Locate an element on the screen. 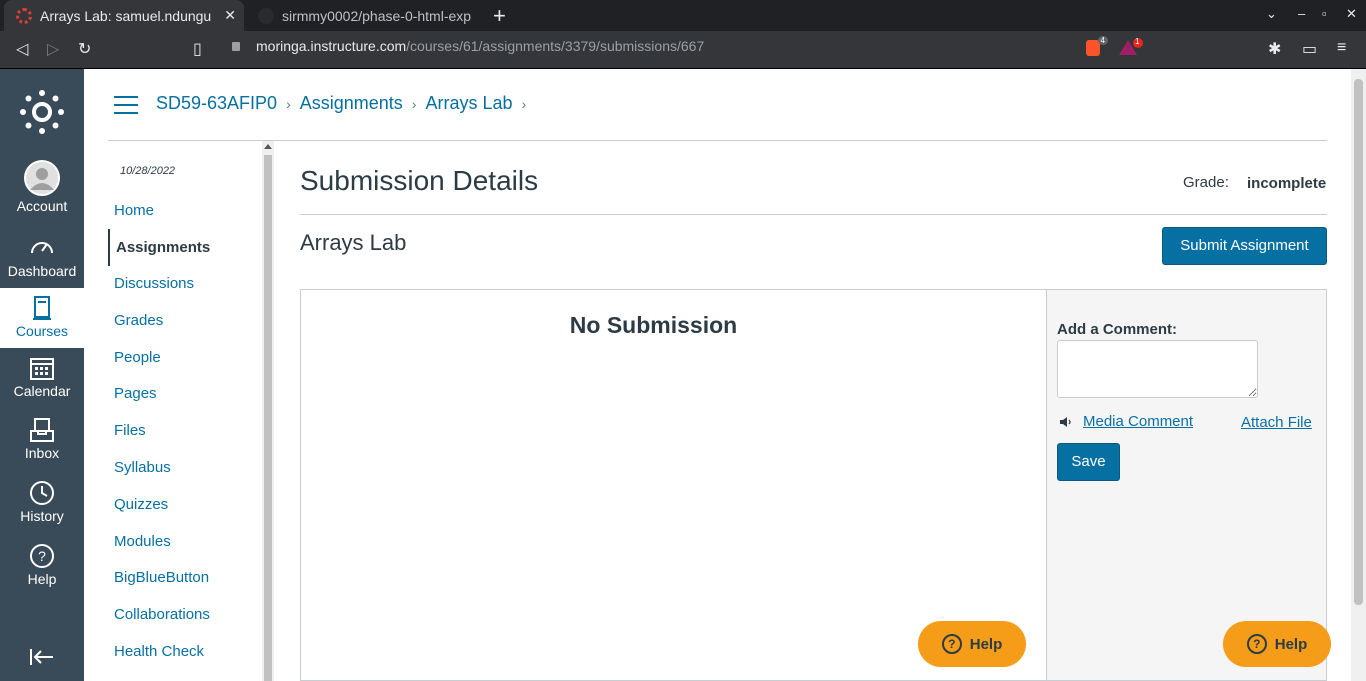 Image resolution: width=1366 pixels, height=681 pixels. grade-value: incomplete is located at coordinates (1287, 183).